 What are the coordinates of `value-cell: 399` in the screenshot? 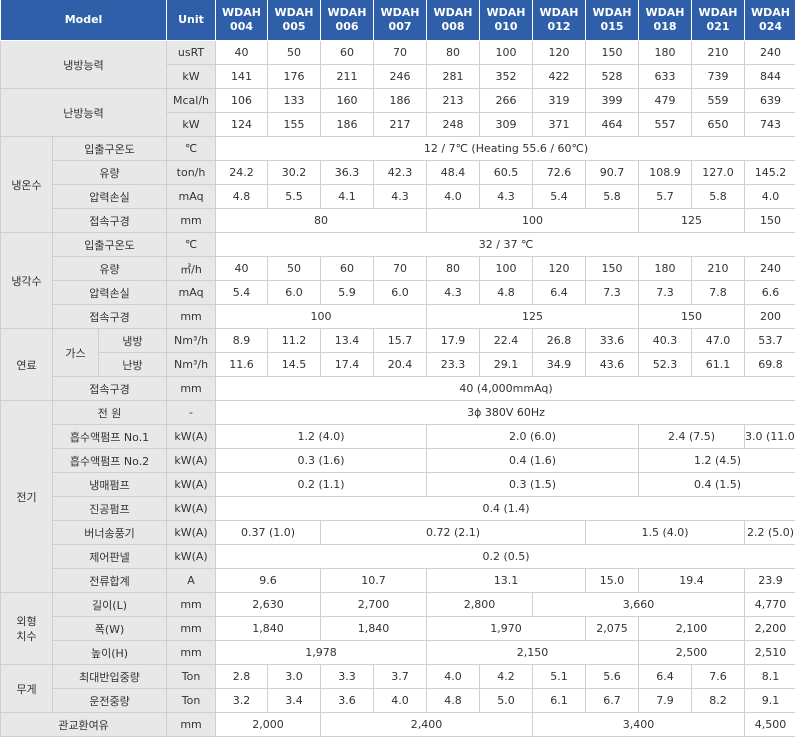 It's located at (612, 101).